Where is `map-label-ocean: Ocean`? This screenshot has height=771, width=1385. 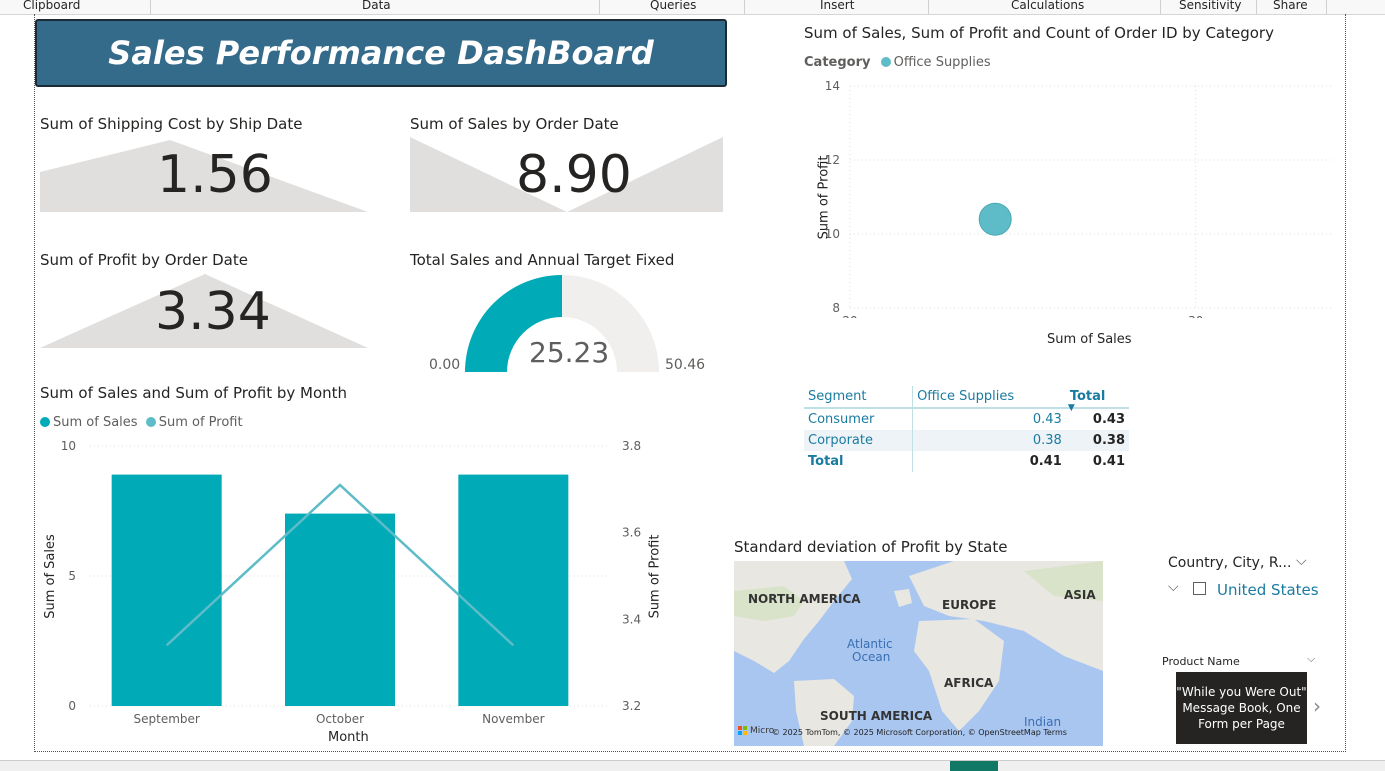 map-label-ocean: Ocean is located at coordinates (871, 657).